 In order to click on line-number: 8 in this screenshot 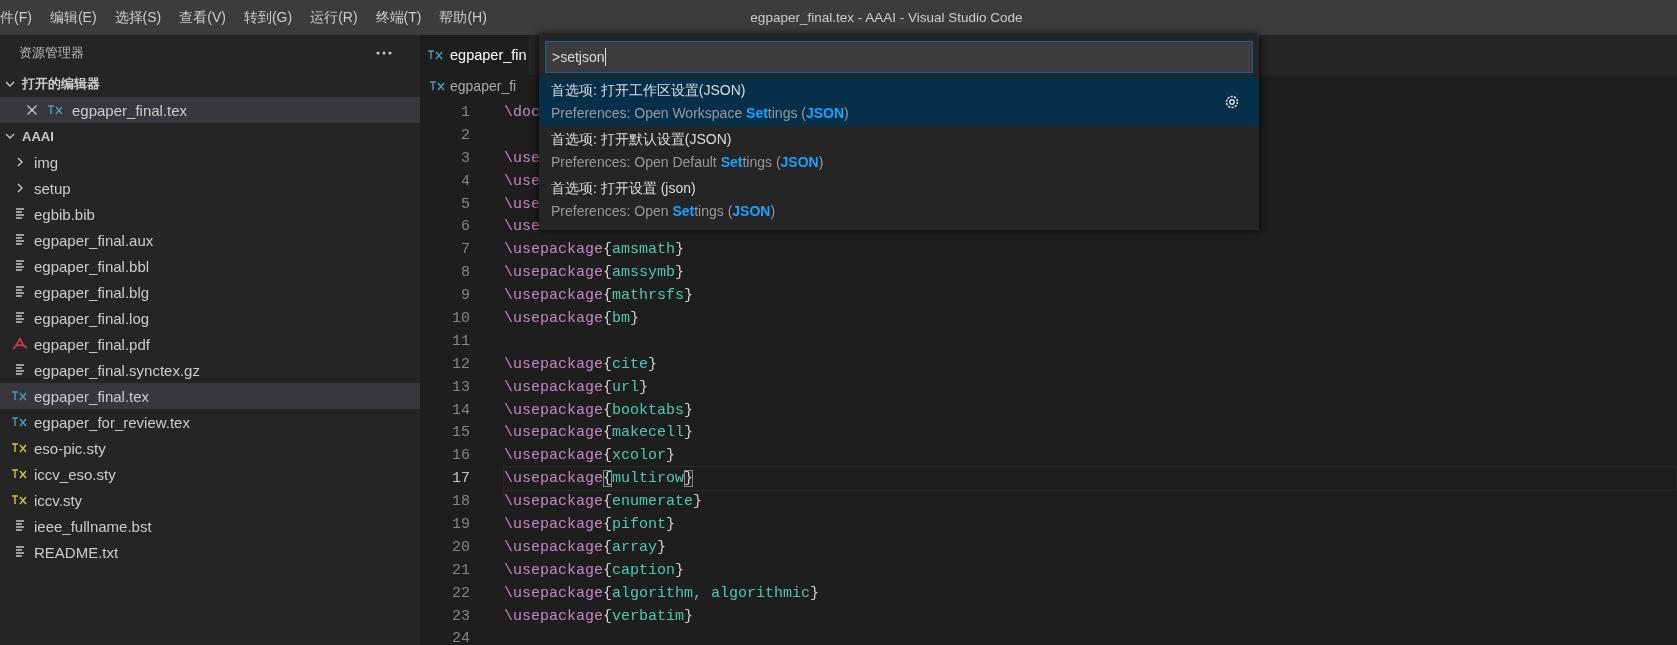, I will do `click(465, 273)`.